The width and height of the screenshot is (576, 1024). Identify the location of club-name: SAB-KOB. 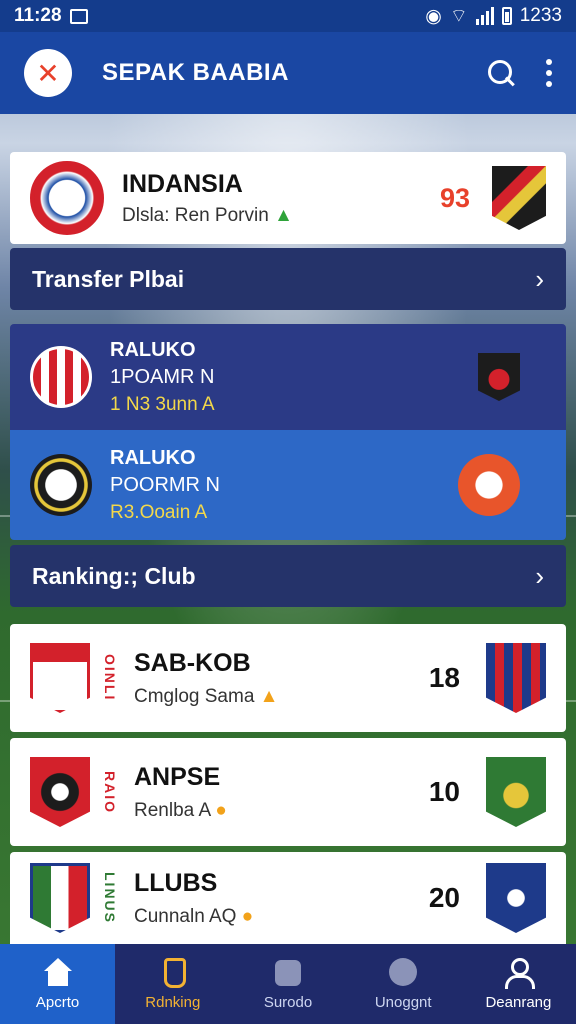
(192, 662).